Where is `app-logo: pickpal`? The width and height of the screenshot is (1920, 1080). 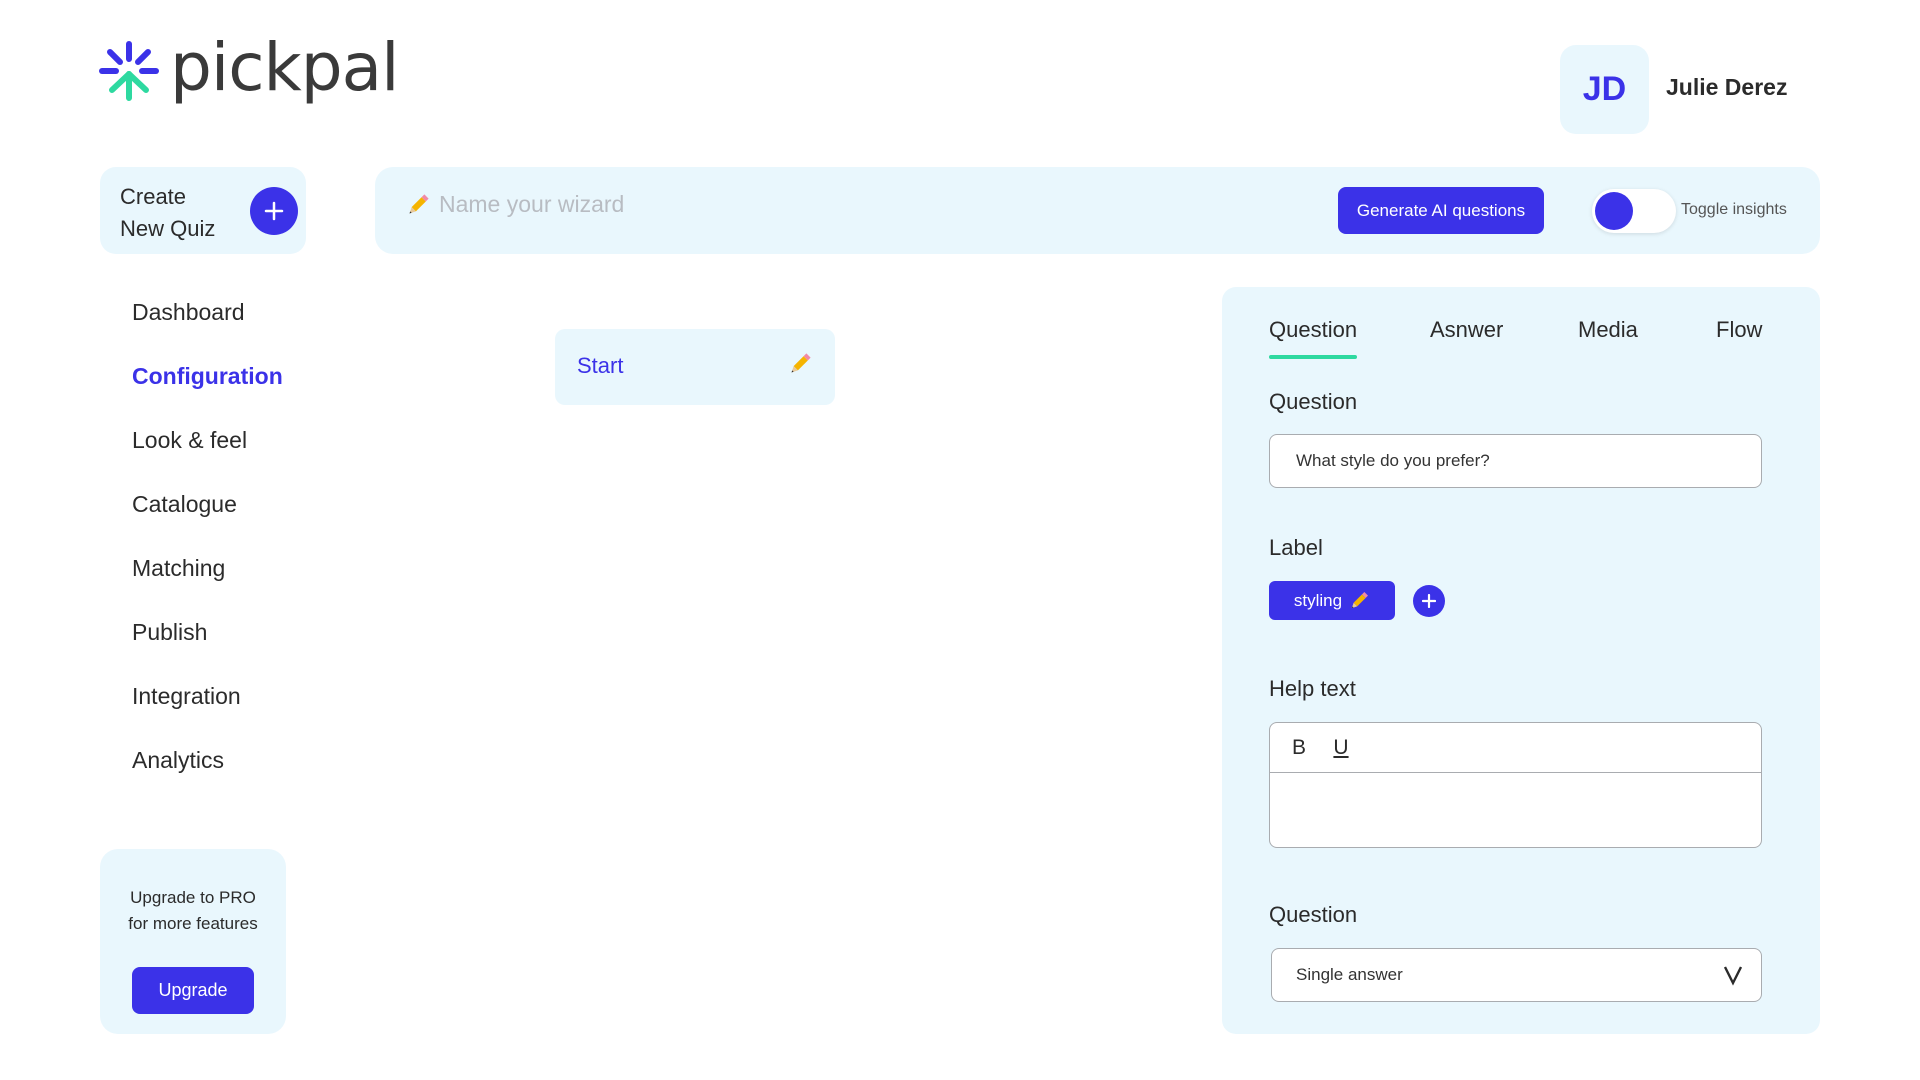 app-logo: pickpal is located at coordinates (248, 68).